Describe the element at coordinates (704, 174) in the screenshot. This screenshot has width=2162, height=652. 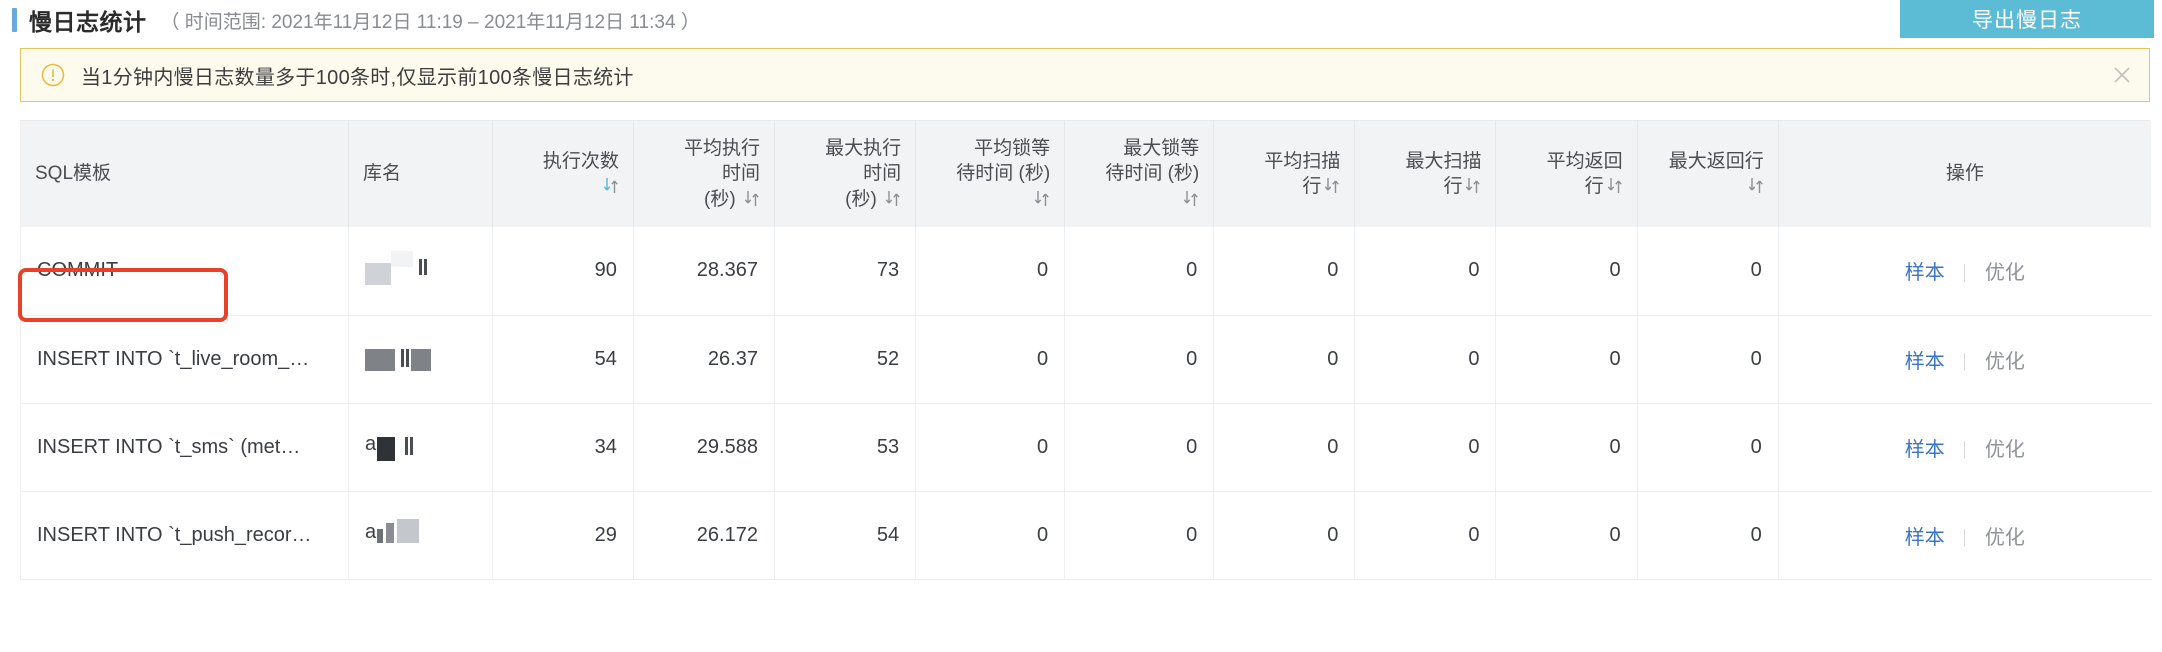
I see `column-header-avg-exec-time: 平均执行 时间 (秒)` at that location.